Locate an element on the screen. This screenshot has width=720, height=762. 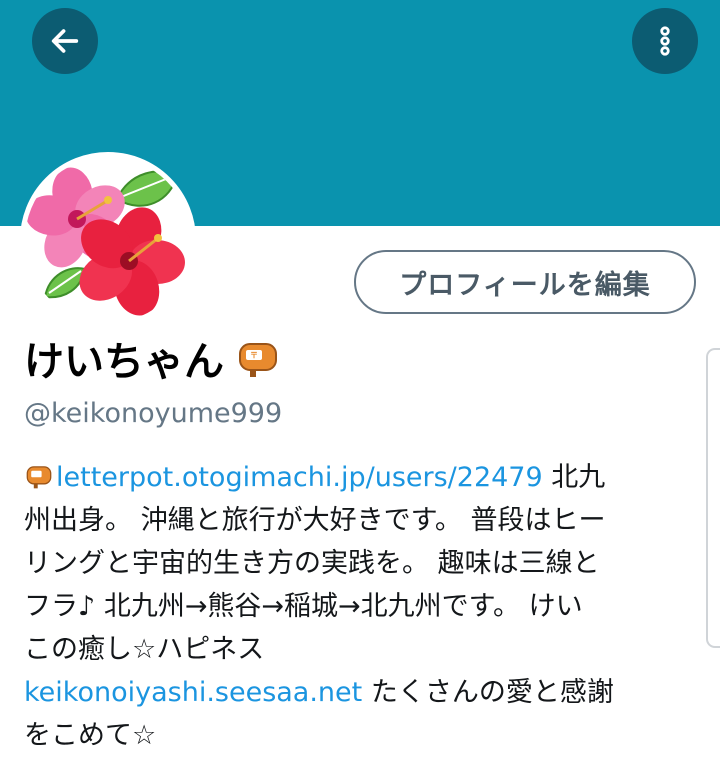
edit-profile-button: プロフィールを編集 is located at coordinates (525, 282).